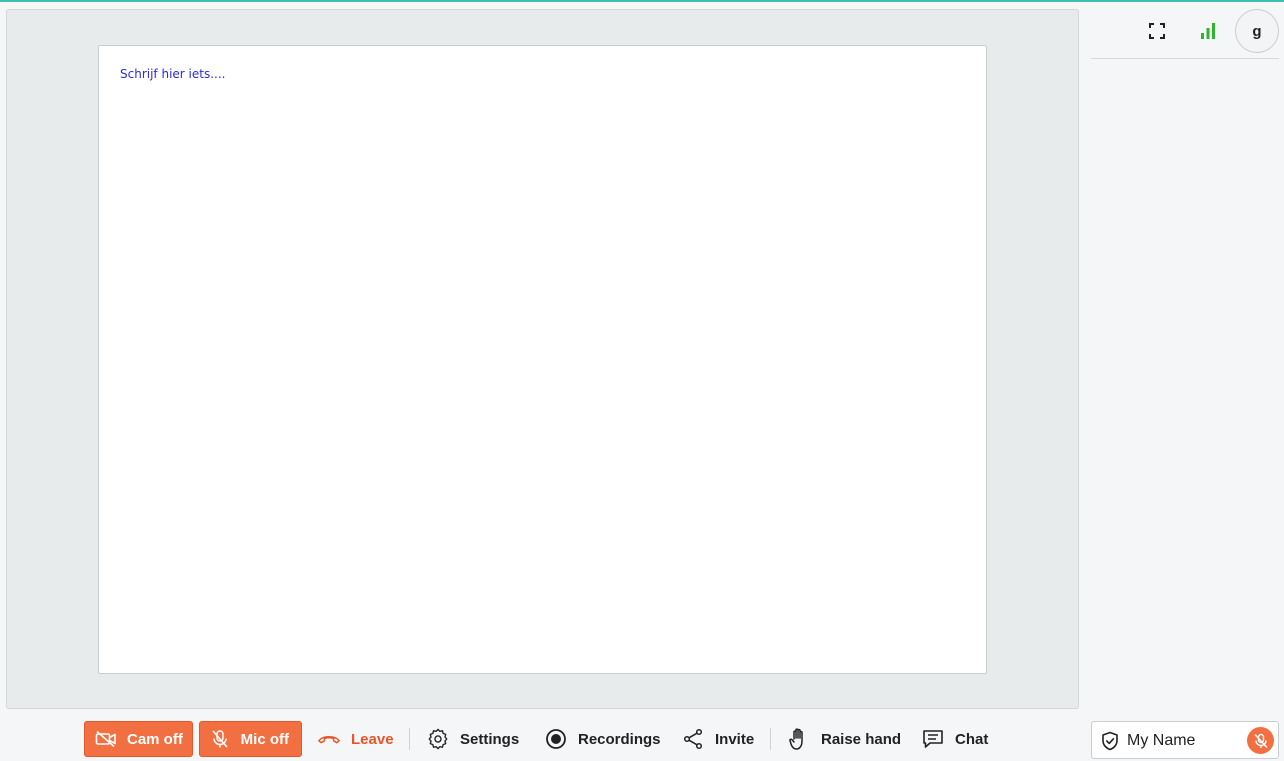 This screenshot has width=1284, height=761. I want to click on cam-off-button: Cam off, so click(138, 739).